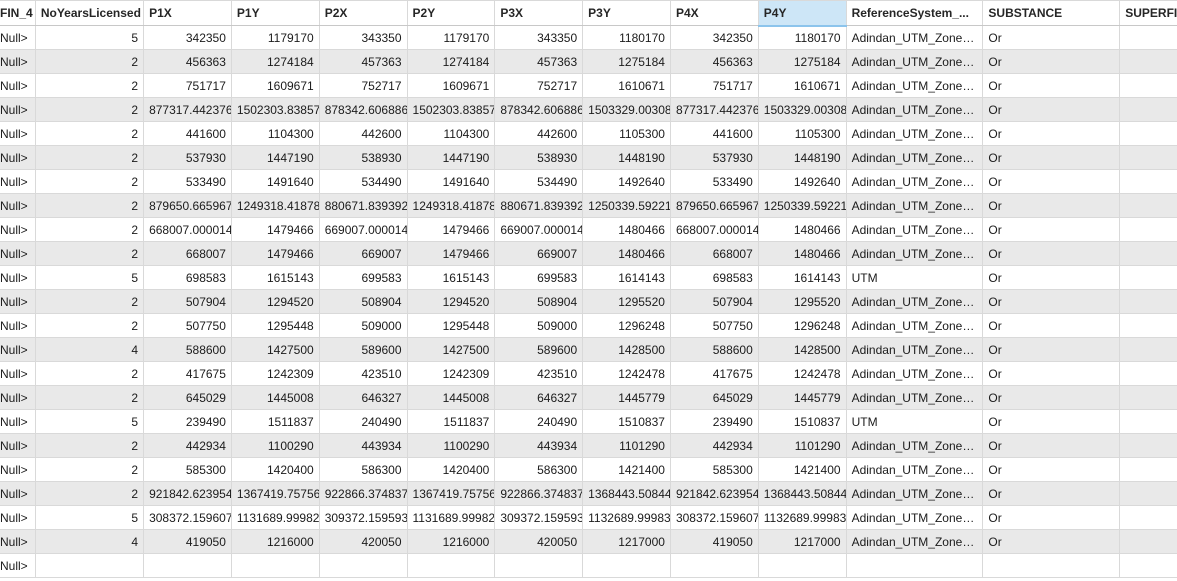  I want to click on table-cell: 880671.839392, so click(539, 205).